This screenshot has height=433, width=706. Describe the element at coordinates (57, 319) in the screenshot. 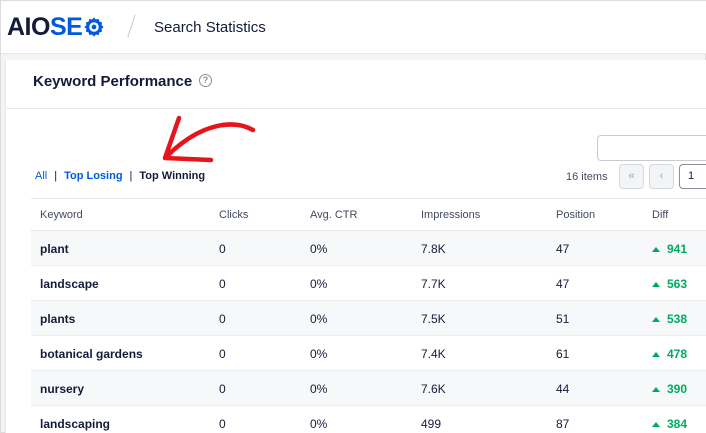

I see `keyword-cell: plants` at that location.